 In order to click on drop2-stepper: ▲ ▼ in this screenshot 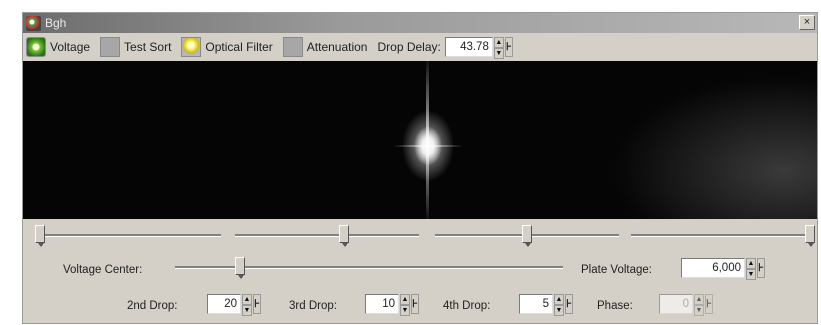, I will do `click(247, 305)`.